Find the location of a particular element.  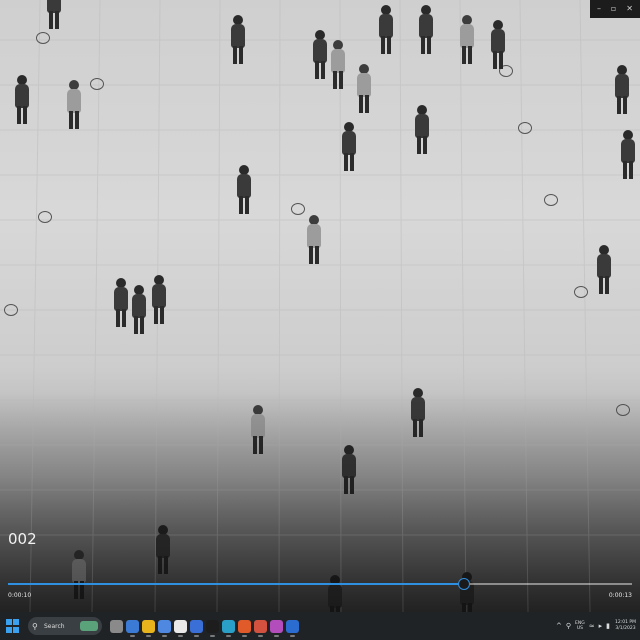

restore-icon: ▫ is located at coordinates (613, 9).